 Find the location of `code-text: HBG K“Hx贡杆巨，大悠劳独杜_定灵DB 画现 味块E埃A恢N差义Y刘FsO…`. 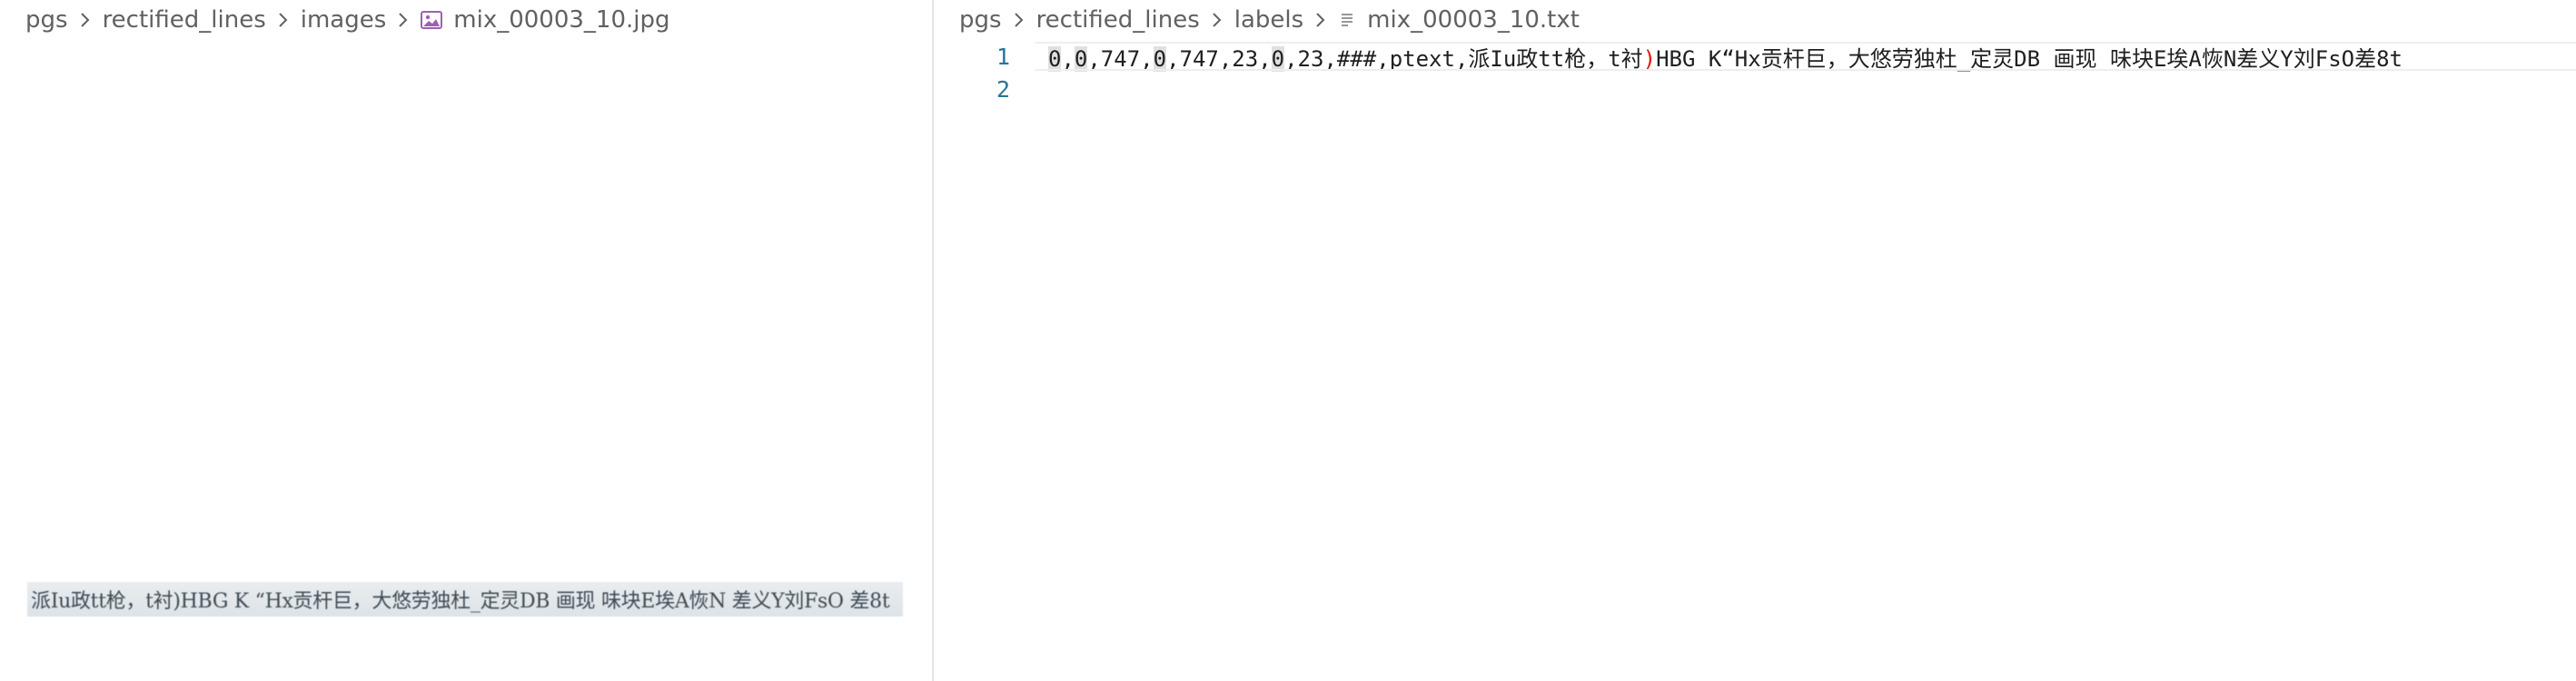

code-text: HBG K“Hx贡杆巨，大悠劳独杜_定灵DB 画现 味块E埃A恢N差义Y刘FsO… is located at coordinates (2029, 58).